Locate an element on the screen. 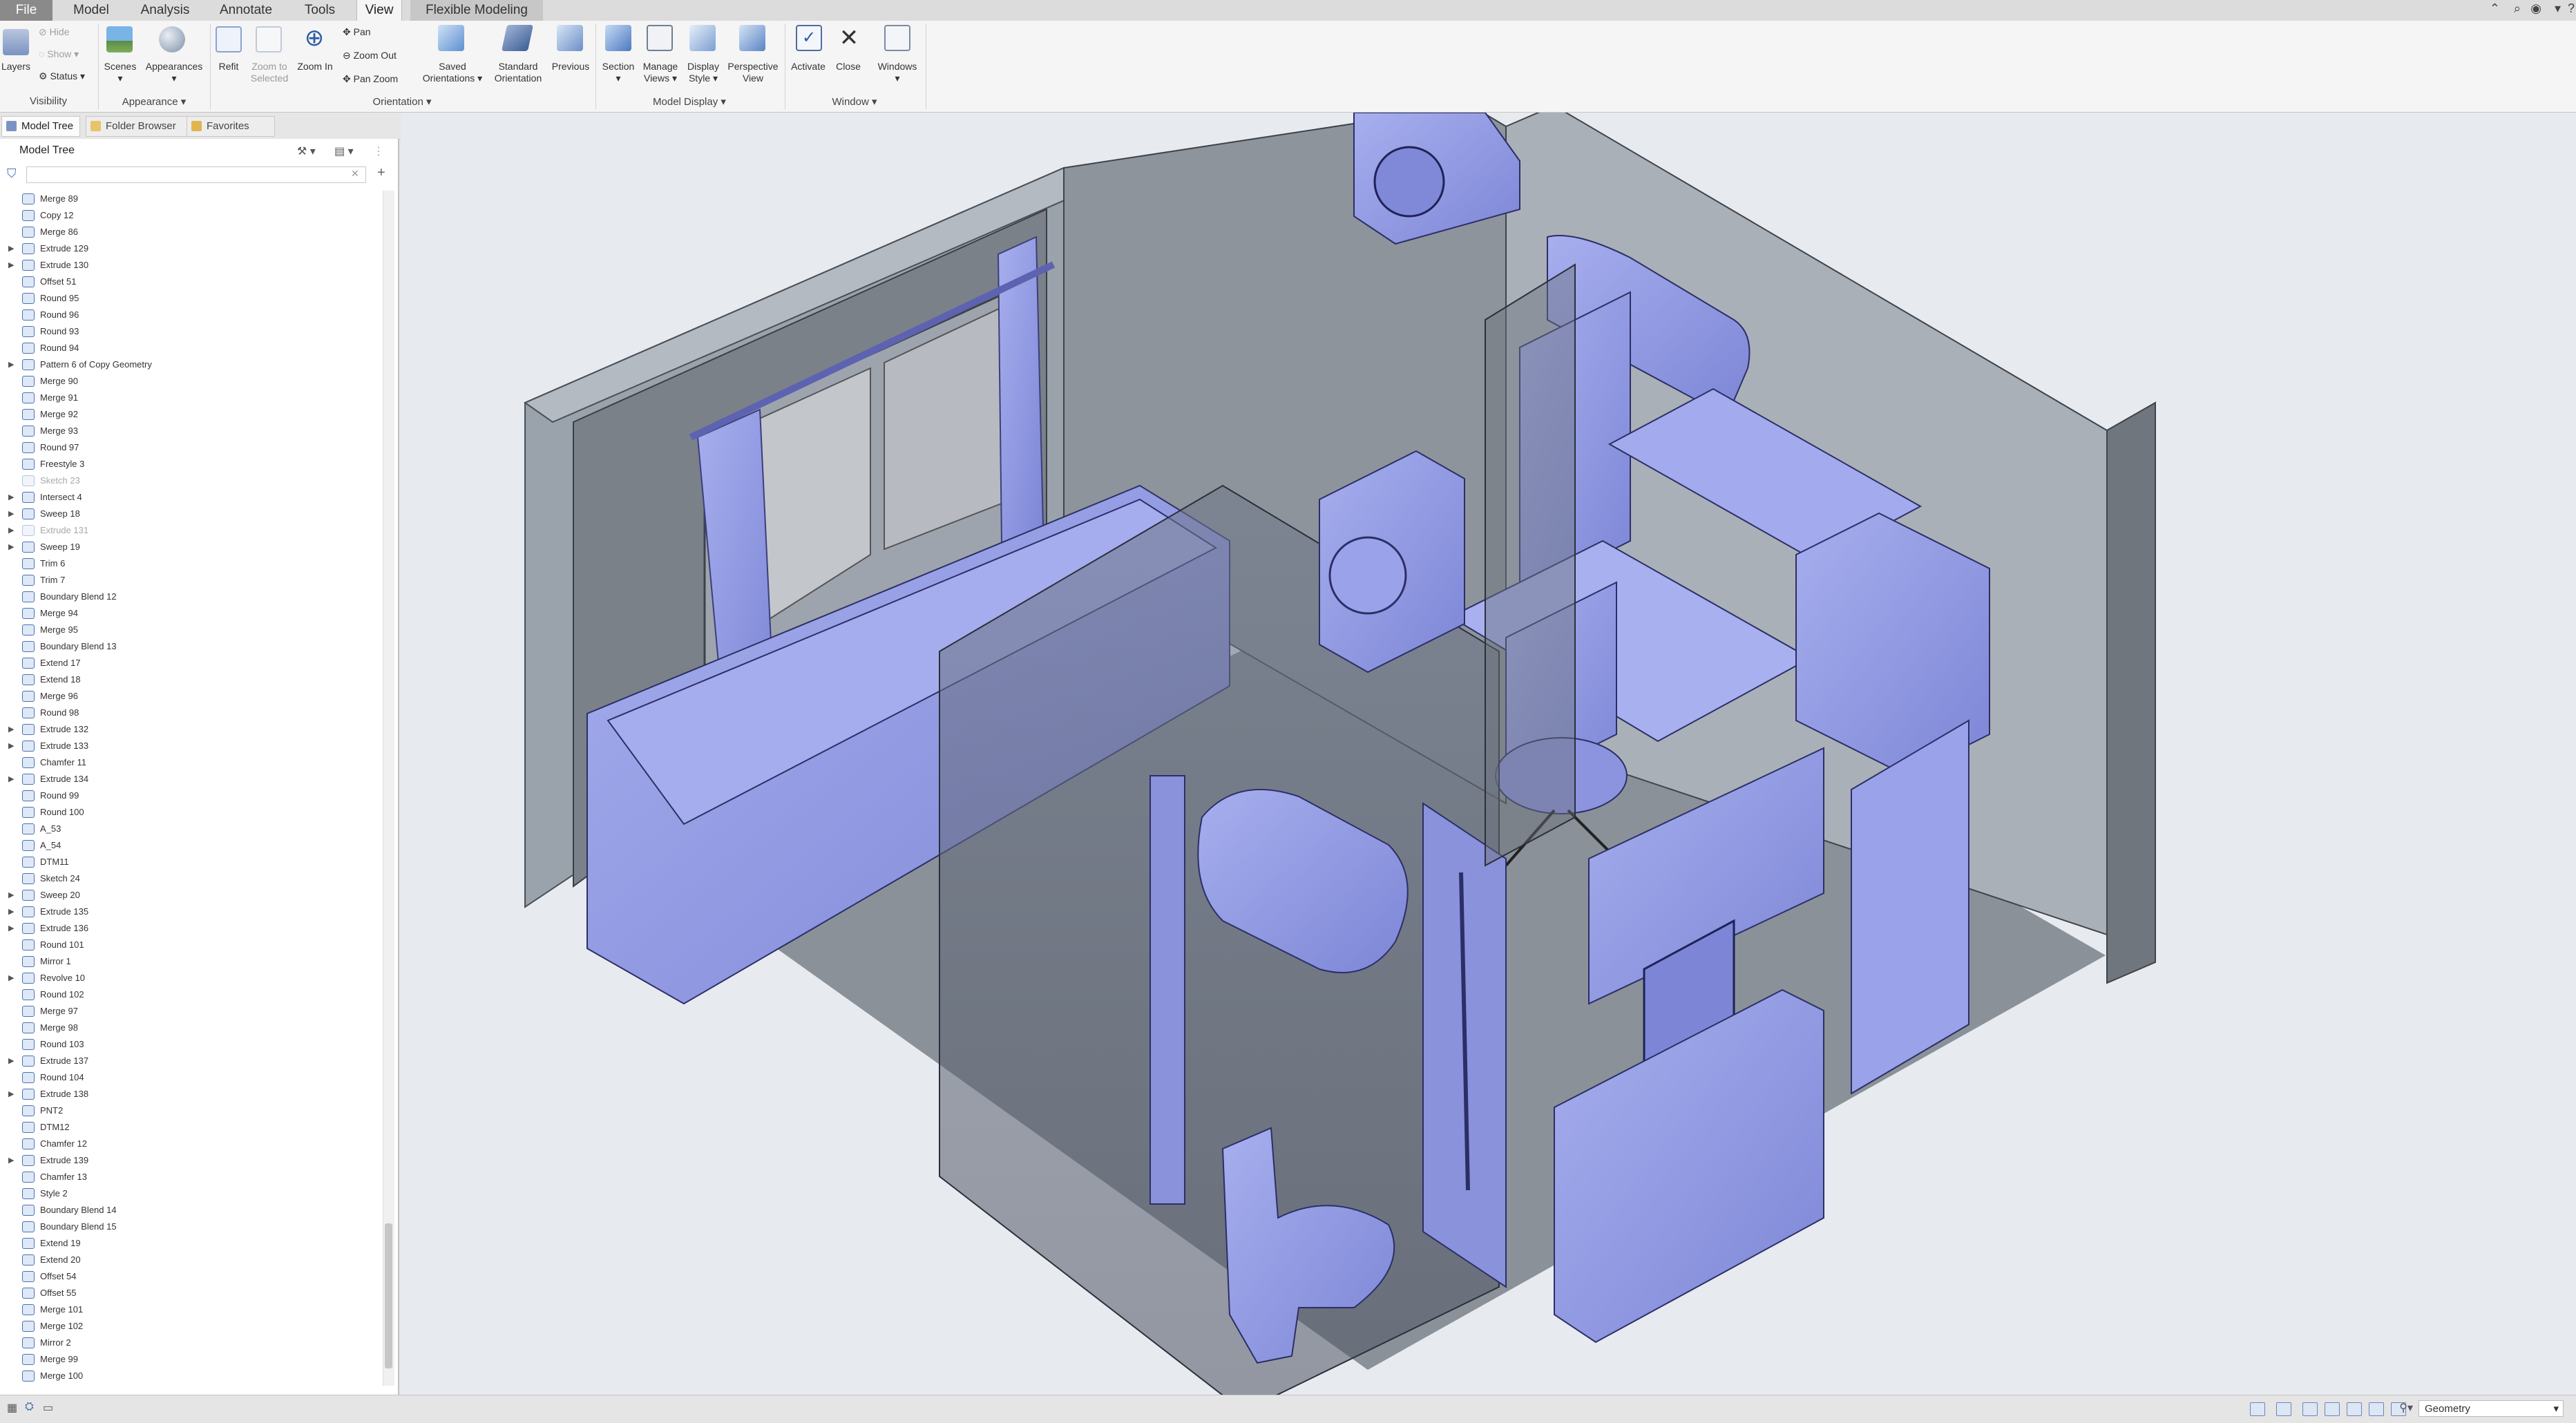 The width and height of the screenshot is (2576, 1423). tree-settings-icon: ⚒ ▾ is located at coordinates (306, 151).